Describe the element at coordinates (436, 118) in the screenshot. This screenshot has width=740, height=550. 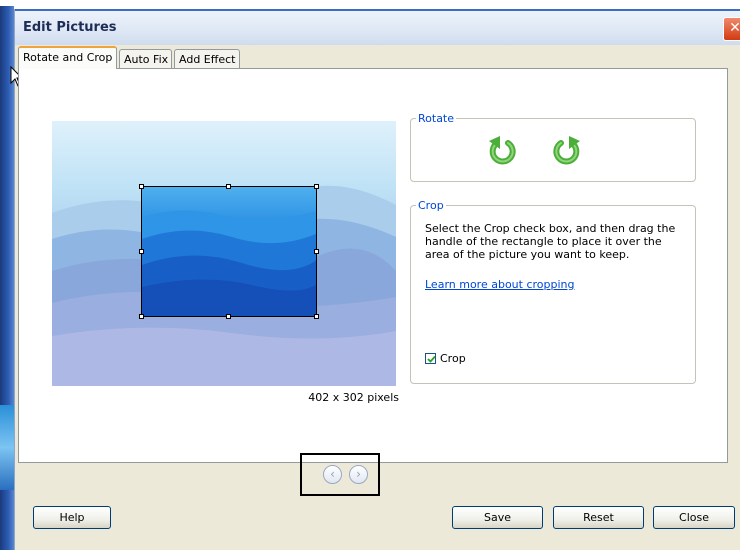
I see `rotate-legend: Rotate` at that location.